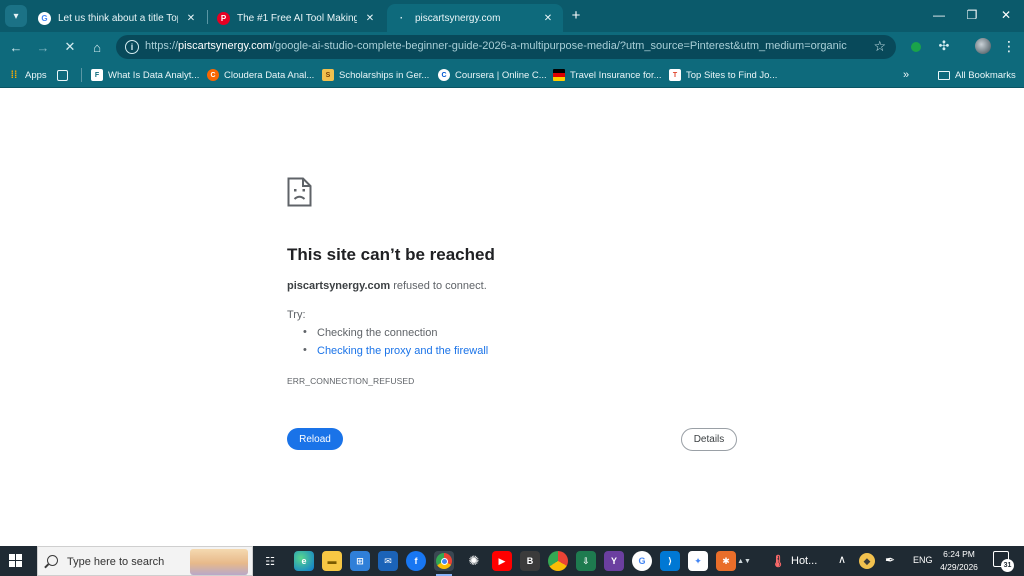 This screenshot has height=576, width=1024. I want to click on error-title: This site can’t be reached, so click(391, 254).